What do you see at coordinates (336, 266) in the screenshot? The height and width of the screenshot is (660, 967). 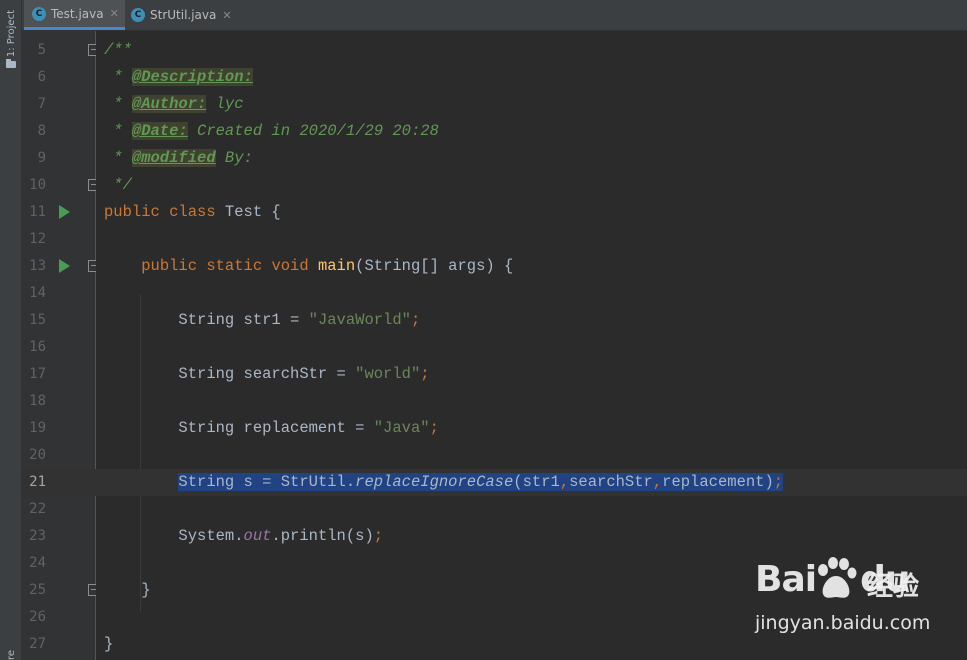 I see `code-token: main` at bounding box center [336, 266].